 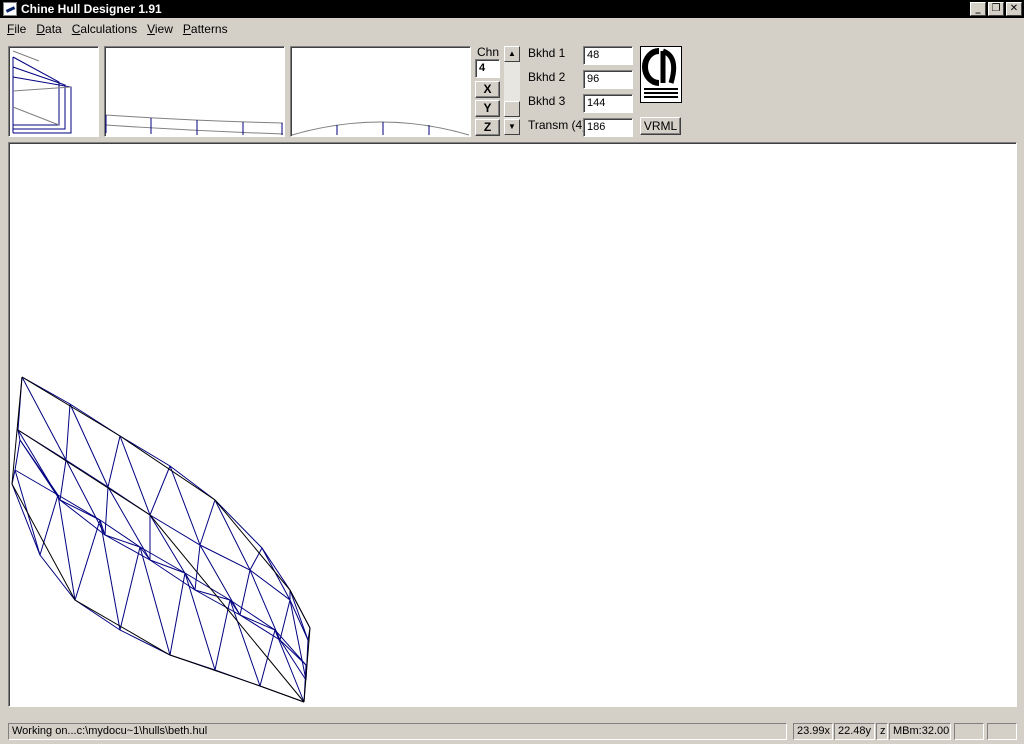 I want to click on section-view-thumbnail, so click(x=53, y=91).